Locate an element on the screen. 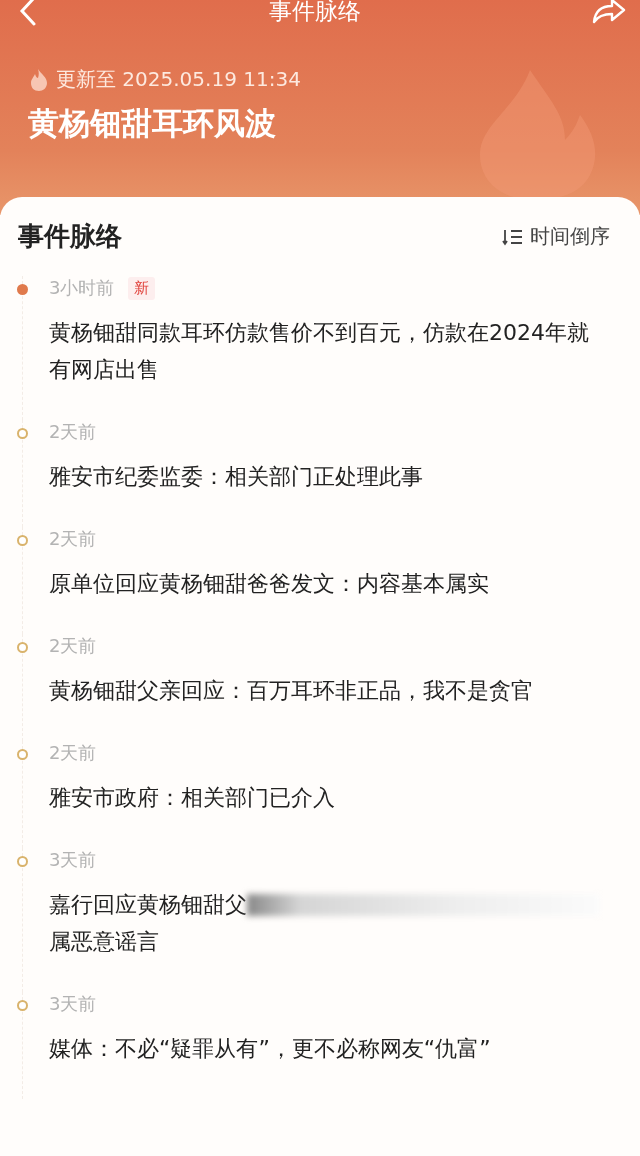  event-headline: 原单位回应黄杨钿甜爸爸发文：内容基本属实 is located at coordinates (329, 583).